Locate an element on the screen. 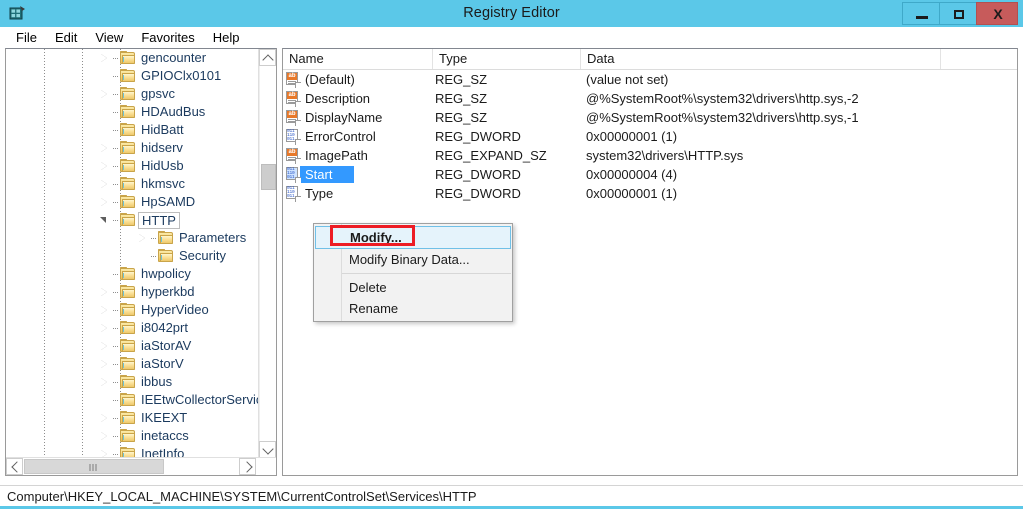  scroll-up-button is located at coordinates (267, 57).